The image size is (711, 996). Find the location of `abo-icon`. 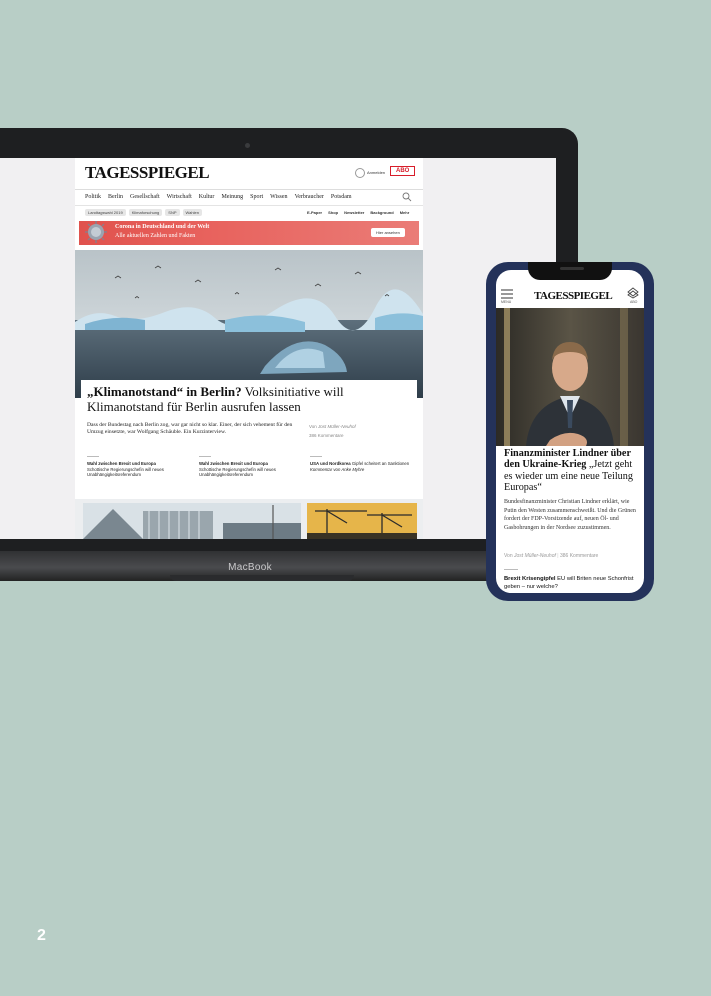

abo-icon is located at coordinates (633, 293).